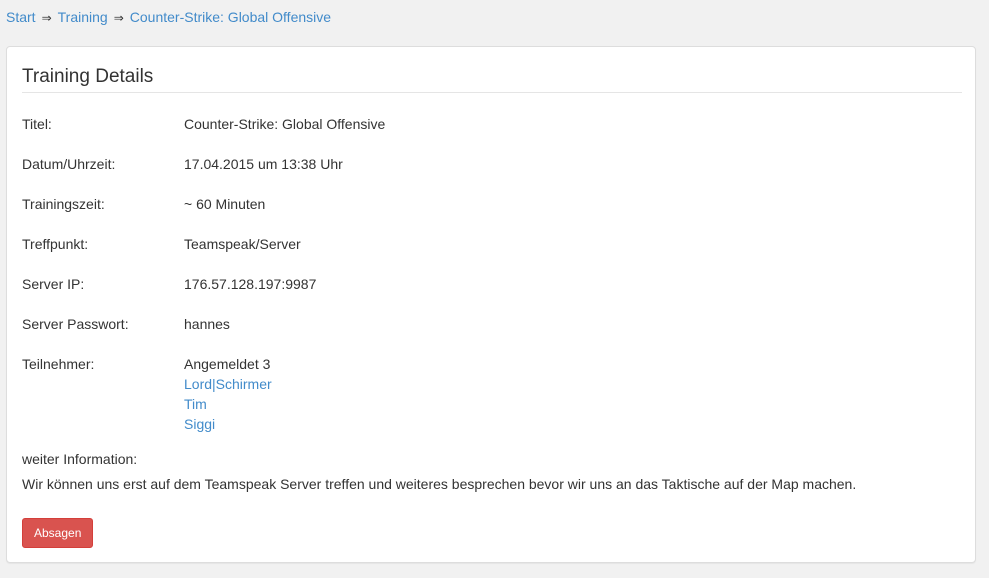  What do you see at coordinates (75, 324) in the screenshot?
I see `server-passwort-label: Server Passwort:` at bounding box center [75, 324].